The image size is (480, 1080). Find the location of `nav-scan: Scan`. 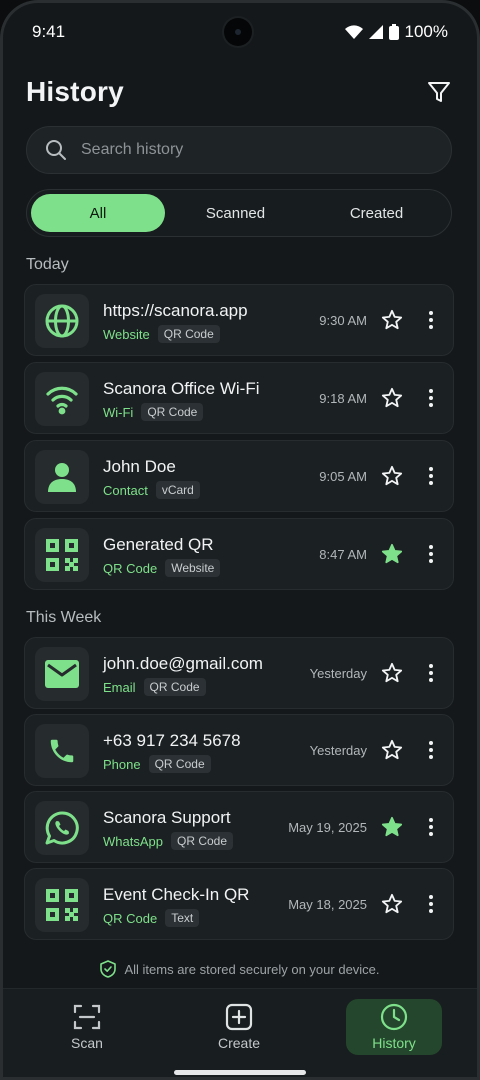

nav-scan: Scan is located at coordinates (87, 1027).